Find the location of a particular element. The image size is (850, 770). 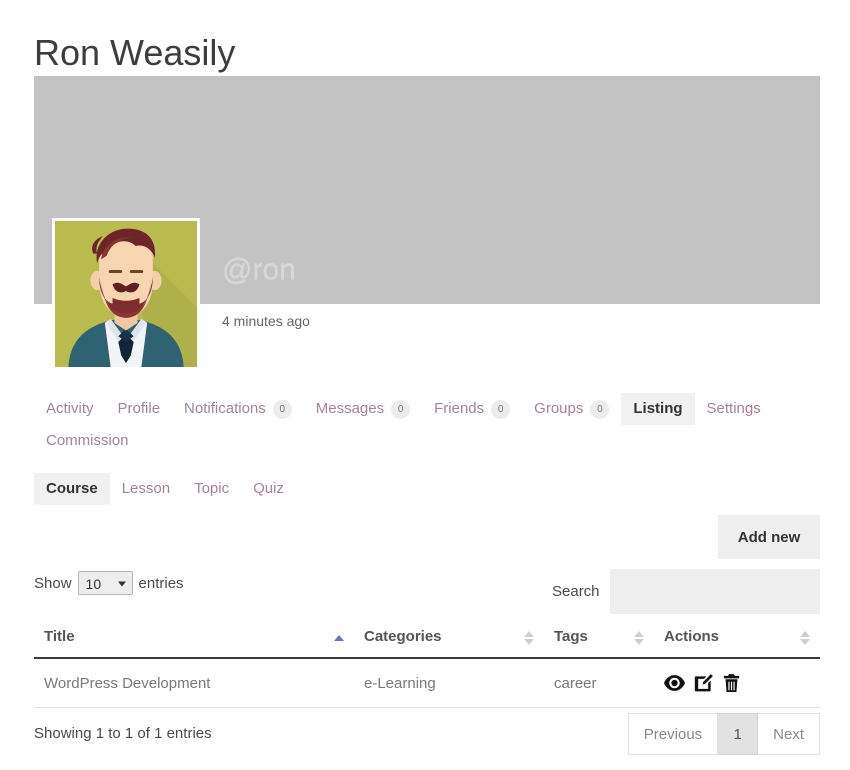

avatar is located at coordinates (126, 294).